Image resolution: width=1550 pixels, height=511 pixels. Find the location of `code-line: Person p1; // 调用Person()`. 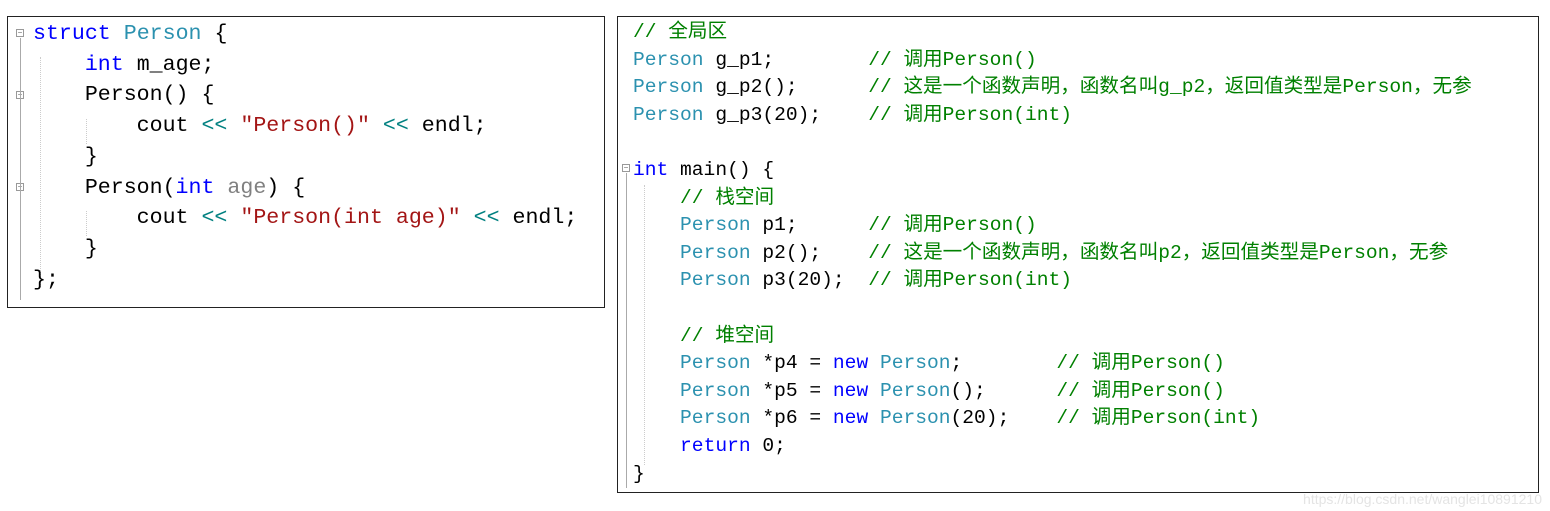

code-line: Person p1; // 调用Person() is located at coordinates (835, 225).